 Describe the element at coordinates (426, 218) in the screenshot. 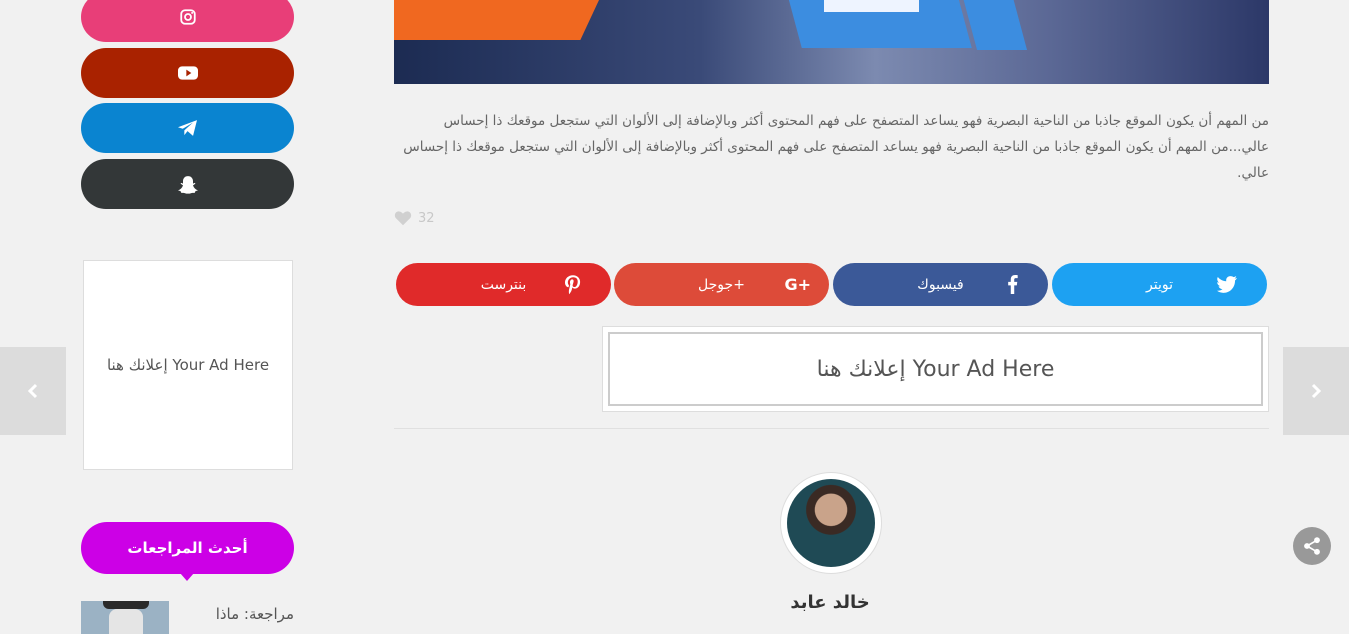

I see `likes-count: 32` at that location.